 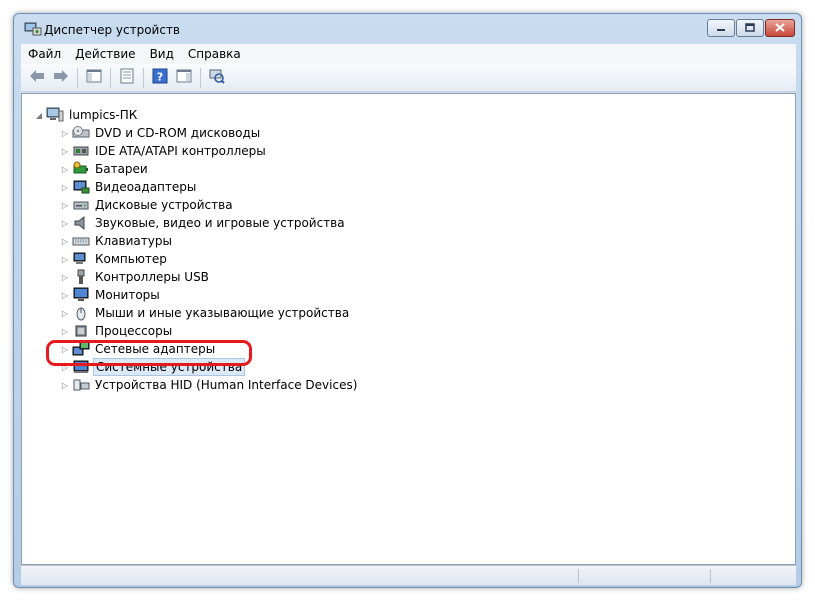 I want to click on close-icon, so click(x=780, y=28).